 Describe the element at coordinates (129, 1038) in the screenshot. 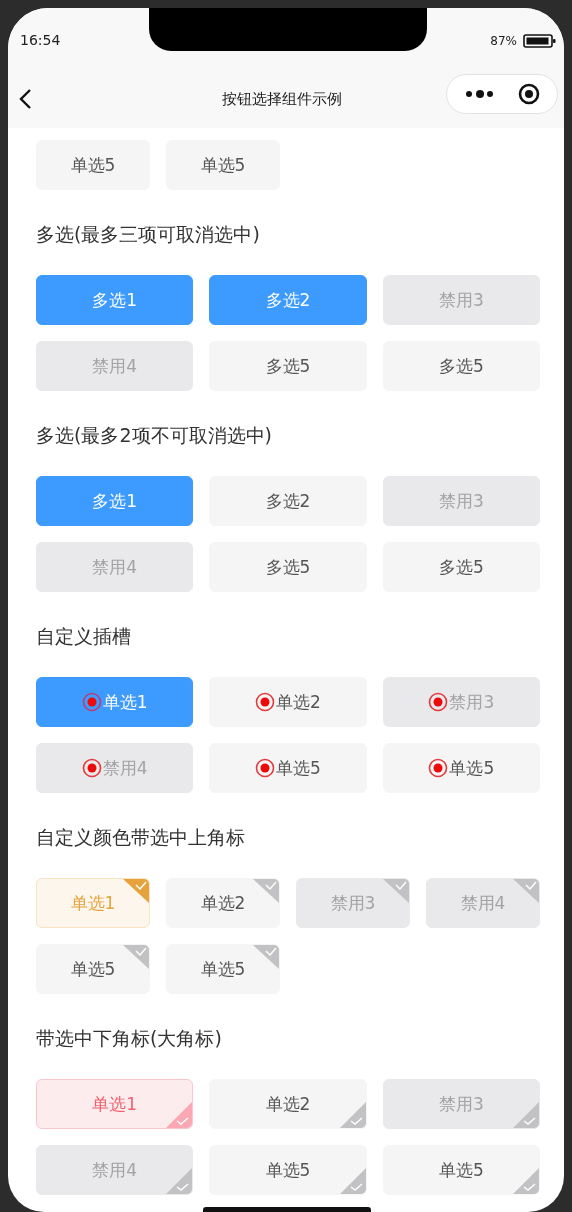

I see `section-title: 带选中下角标(大角标)` at that location.